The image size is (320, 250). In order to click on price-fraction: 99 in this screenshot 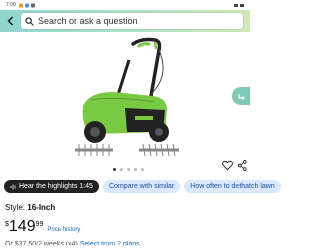, I will do `click(39, 224)`.